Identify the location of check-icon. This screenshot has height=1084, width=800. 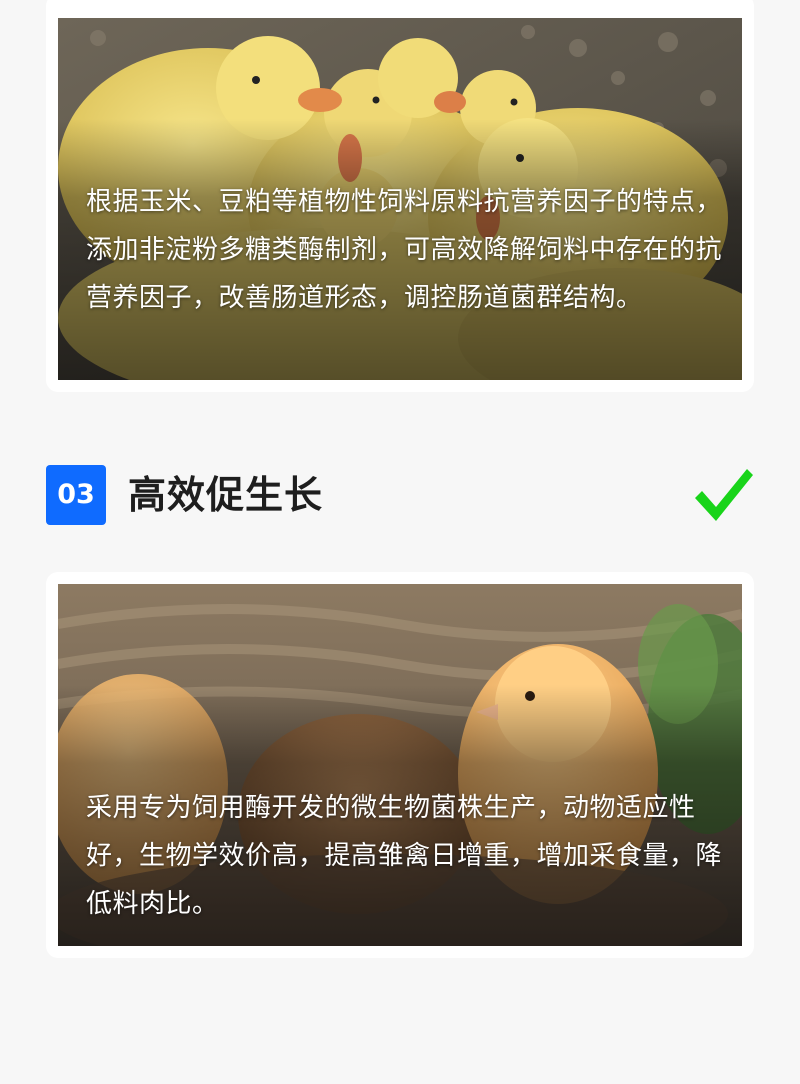
(724, 495).